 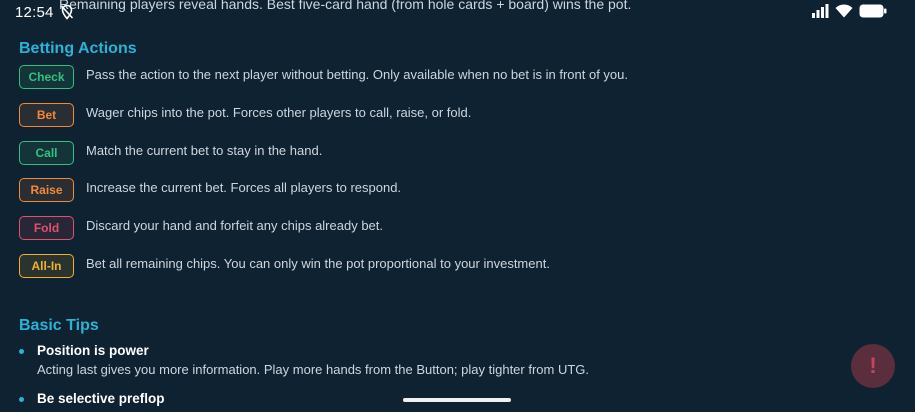 I want to click on action-badge: Bet, so click(x=46, y=115).